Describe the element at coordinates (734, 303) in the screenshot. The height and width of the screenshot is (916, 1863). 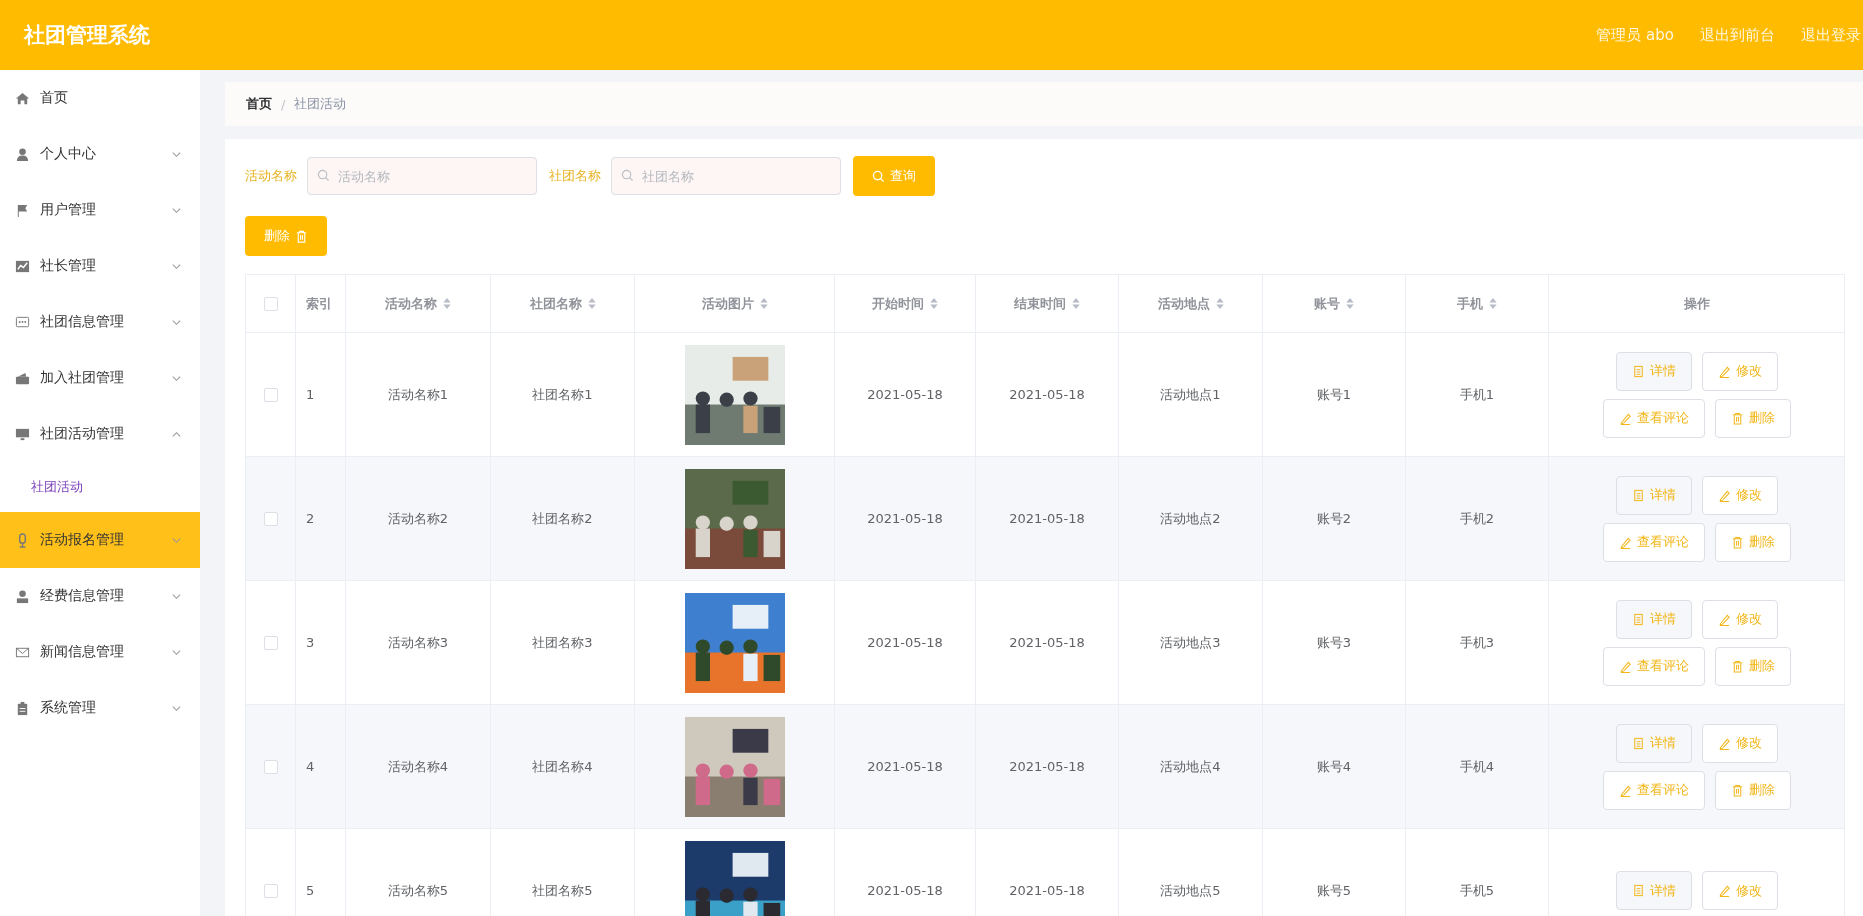
I see `column-header: 活动图片` at that location.